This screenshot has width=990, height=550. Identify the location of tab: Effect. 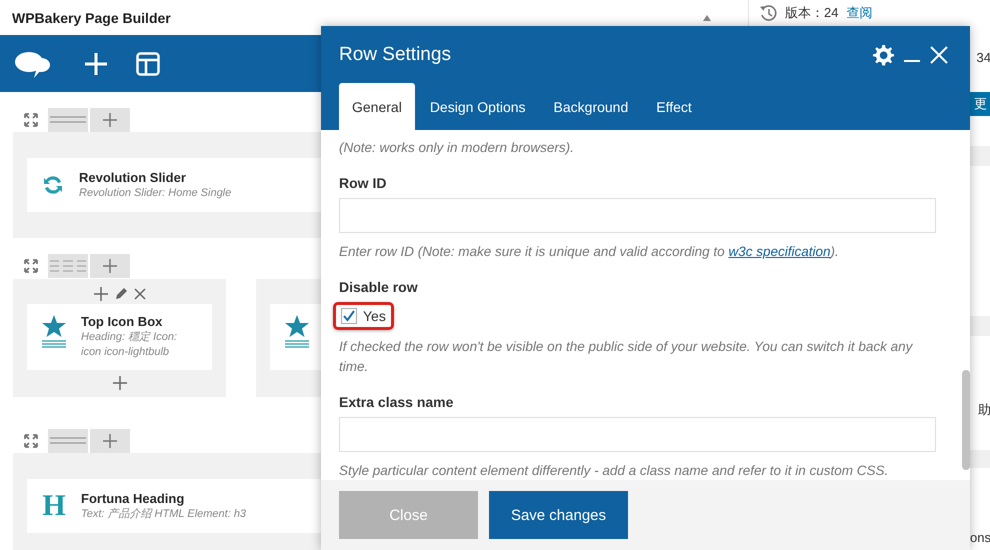
(674, 106).